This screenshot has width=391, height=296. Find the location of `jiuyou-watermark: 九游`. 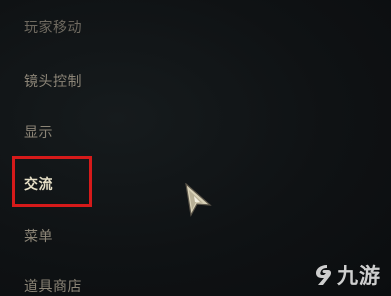

jiuyou-watermark: 九游 is located at coordinates (346, 275).